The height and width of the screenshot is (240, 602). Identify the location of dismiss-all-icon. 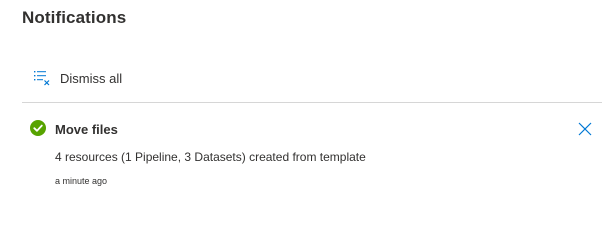
(42, 78).